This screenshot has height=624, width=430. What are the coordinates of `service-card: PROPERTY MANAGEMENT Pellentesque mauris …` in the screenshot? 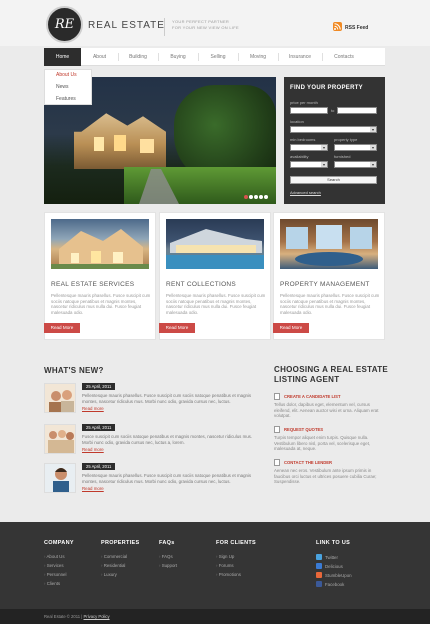 It's located at (329, 276).